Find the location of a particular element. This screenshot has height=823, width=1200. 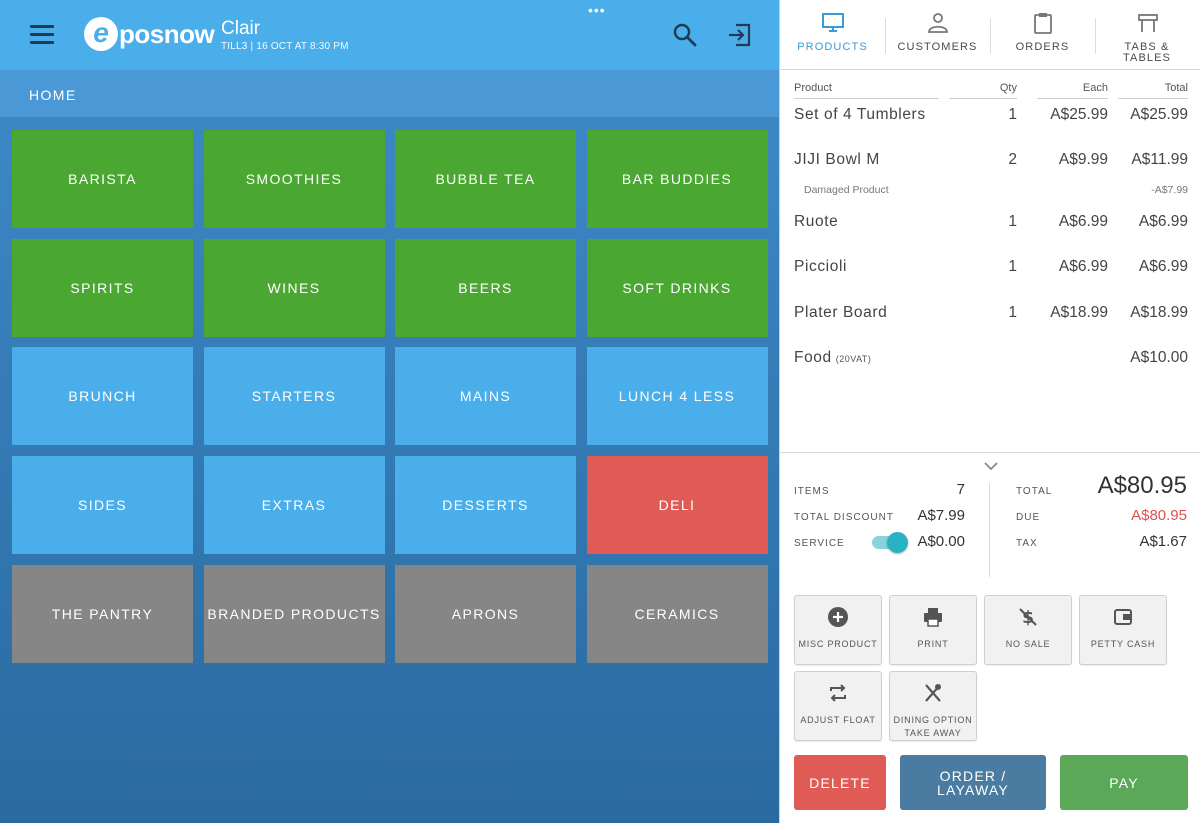

user-info: Clair TILL3 | 16 OCT AT 8:30 PM is located at coordinates (285, 35).